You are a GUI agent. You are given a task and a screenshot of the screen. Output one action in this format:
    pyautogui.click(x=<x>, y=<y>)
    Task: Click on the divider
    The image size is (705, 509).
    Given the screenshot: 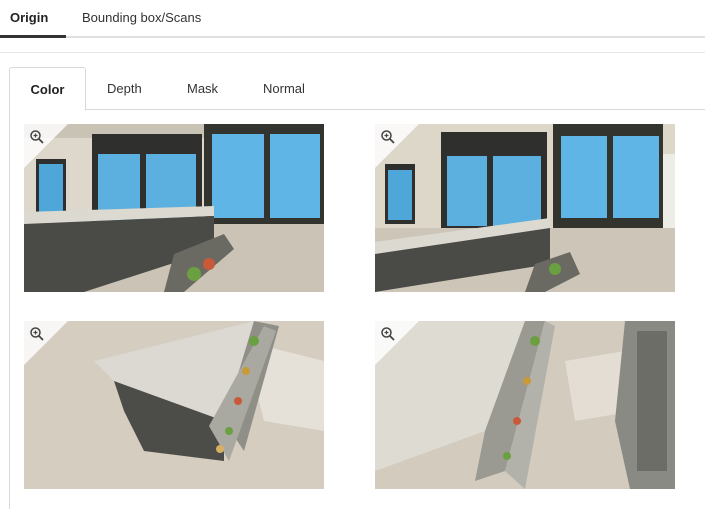 What is the action you would take?
    pyautogui.click(x=352, y=52)
    